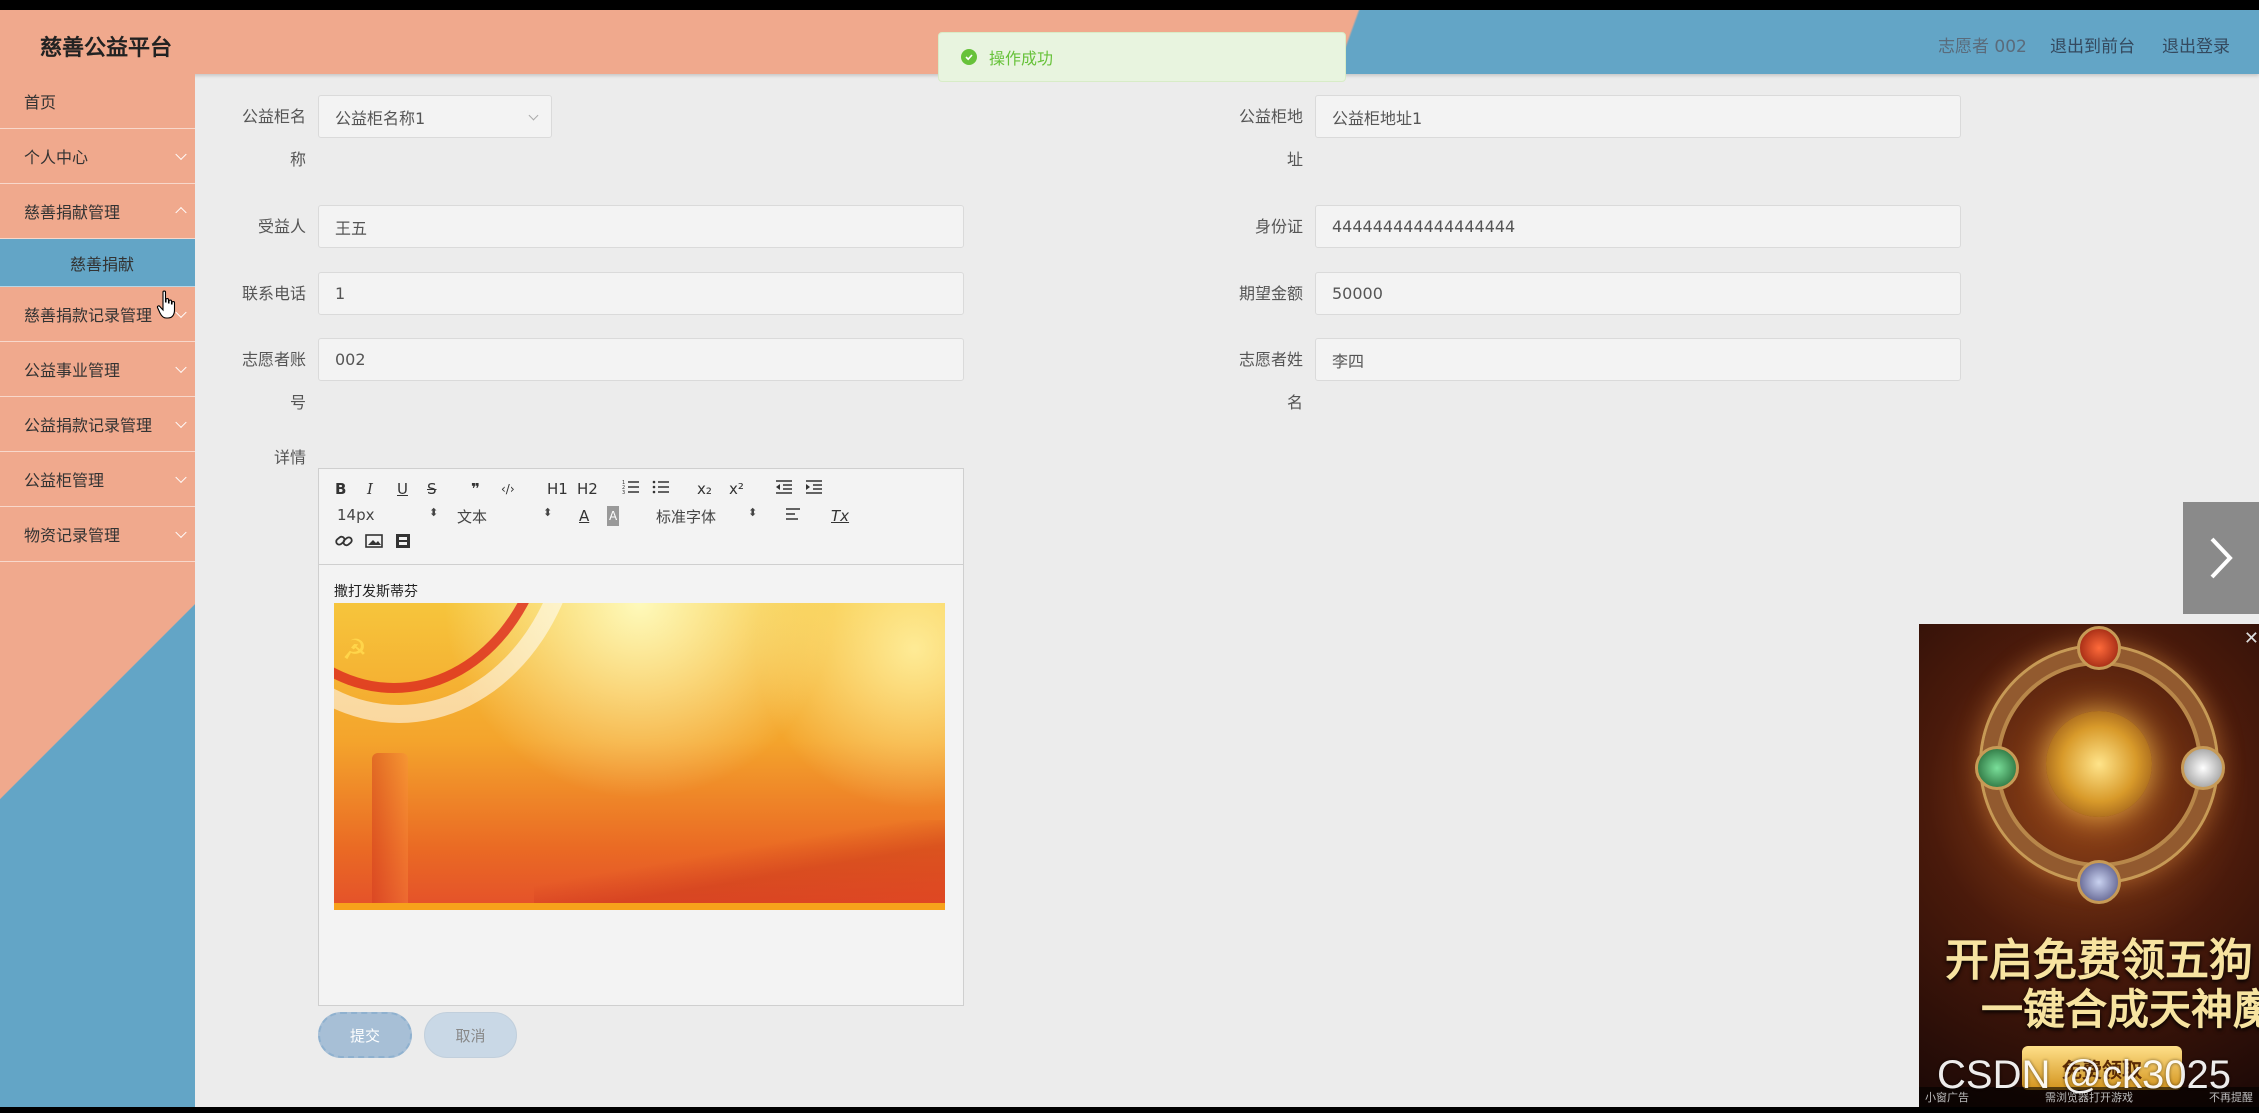 The image size is (2259, 1113). I want to click on phone-label: 联系电话, so click(273, 293).